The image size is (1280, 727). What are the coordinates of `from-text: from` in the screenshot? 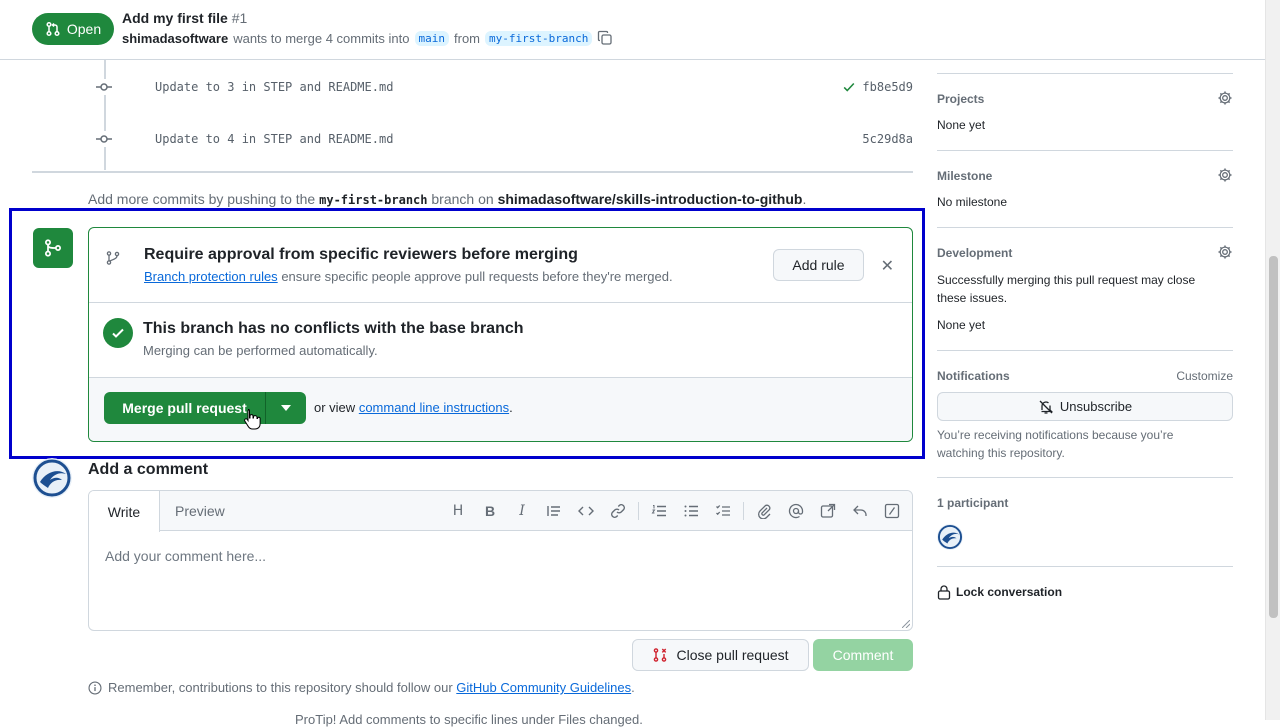 It's located at (467, 38).